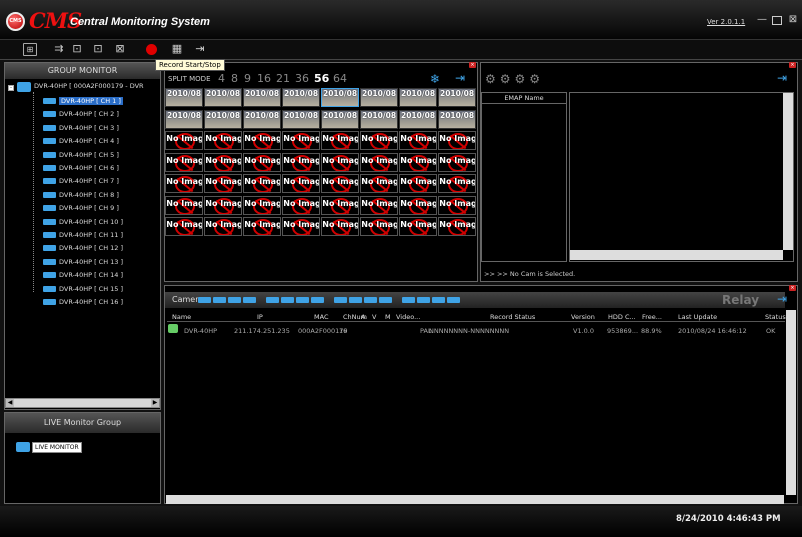 This screenshot has height=537, width=802. I want to click on sidebar-item-ch2: DVR-40HP [ CH 2 ], so click(81, 114).